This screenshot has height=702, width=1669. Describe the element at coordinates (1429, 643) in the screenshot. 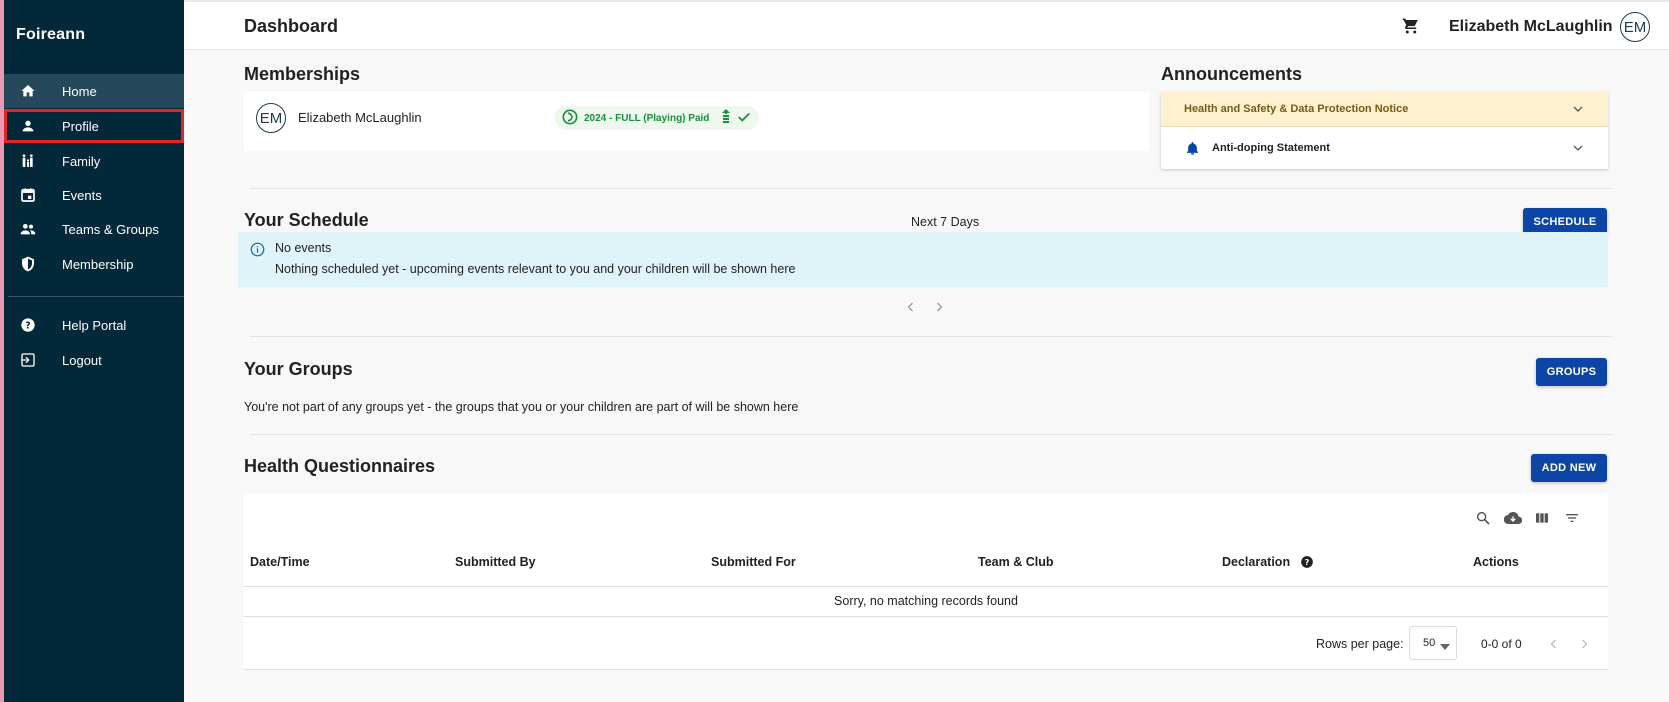

I see `rows-per-page-value: 50` at that location.